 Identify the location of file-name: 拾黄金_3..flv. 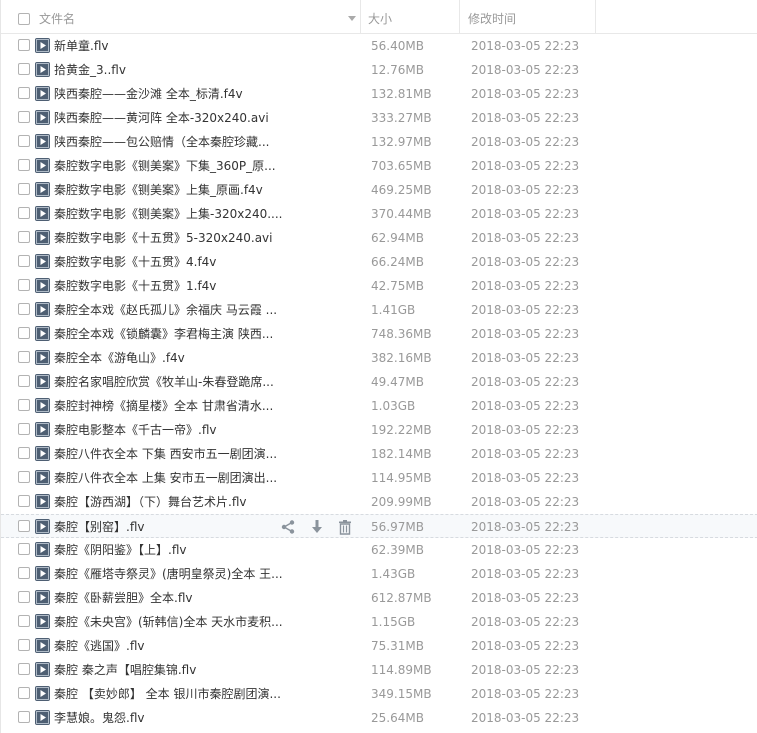
(90, 70).